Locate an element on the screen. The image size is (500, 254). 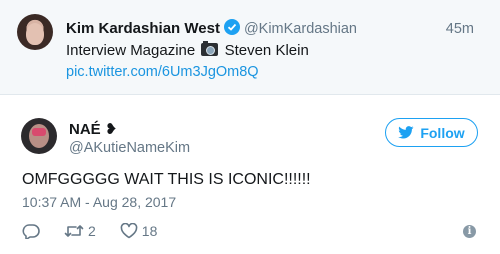
retweet-button: 2 is located at coordinates (80, 231).